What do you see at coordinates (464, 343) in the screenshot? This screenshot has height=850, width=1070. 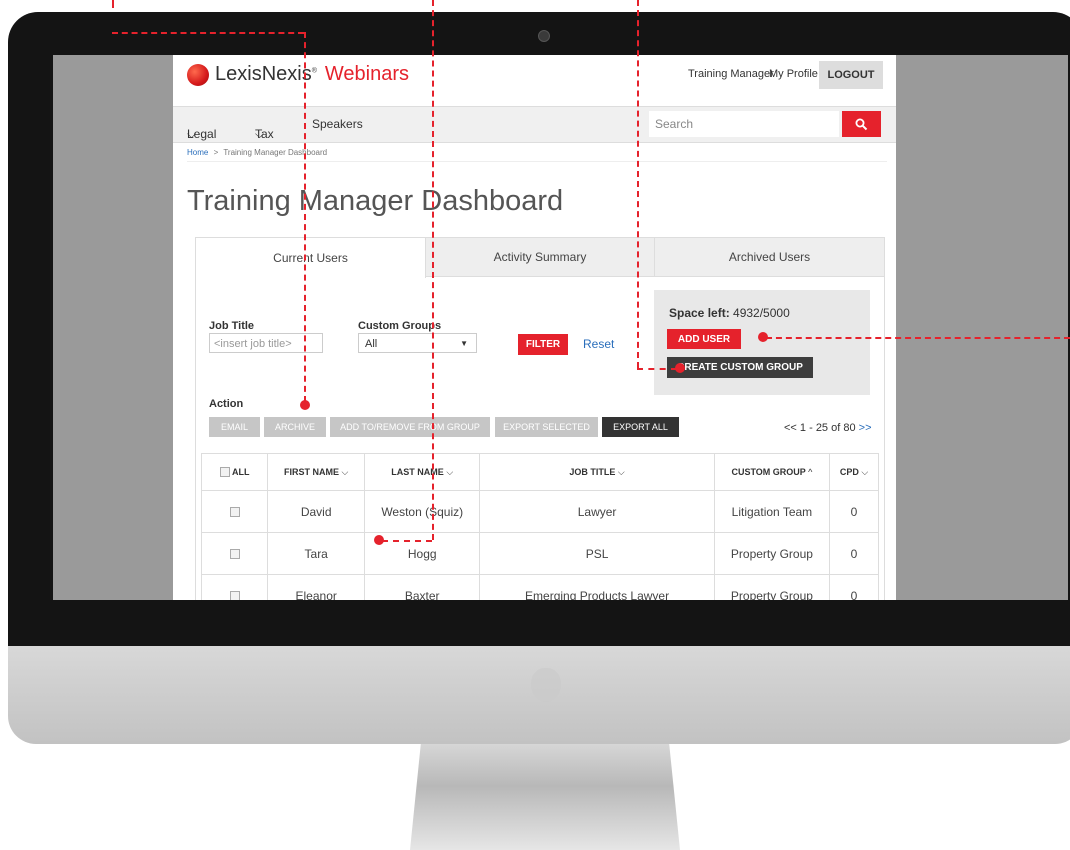 I see `caret-down-icon: ▼` at bounding box center [464, 343].